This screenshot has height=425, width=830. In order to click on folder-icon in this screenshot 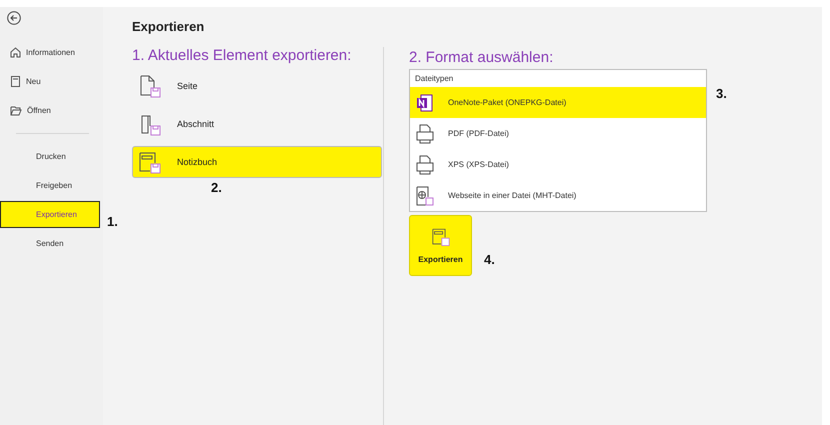, I will do `click(16, 111)`.